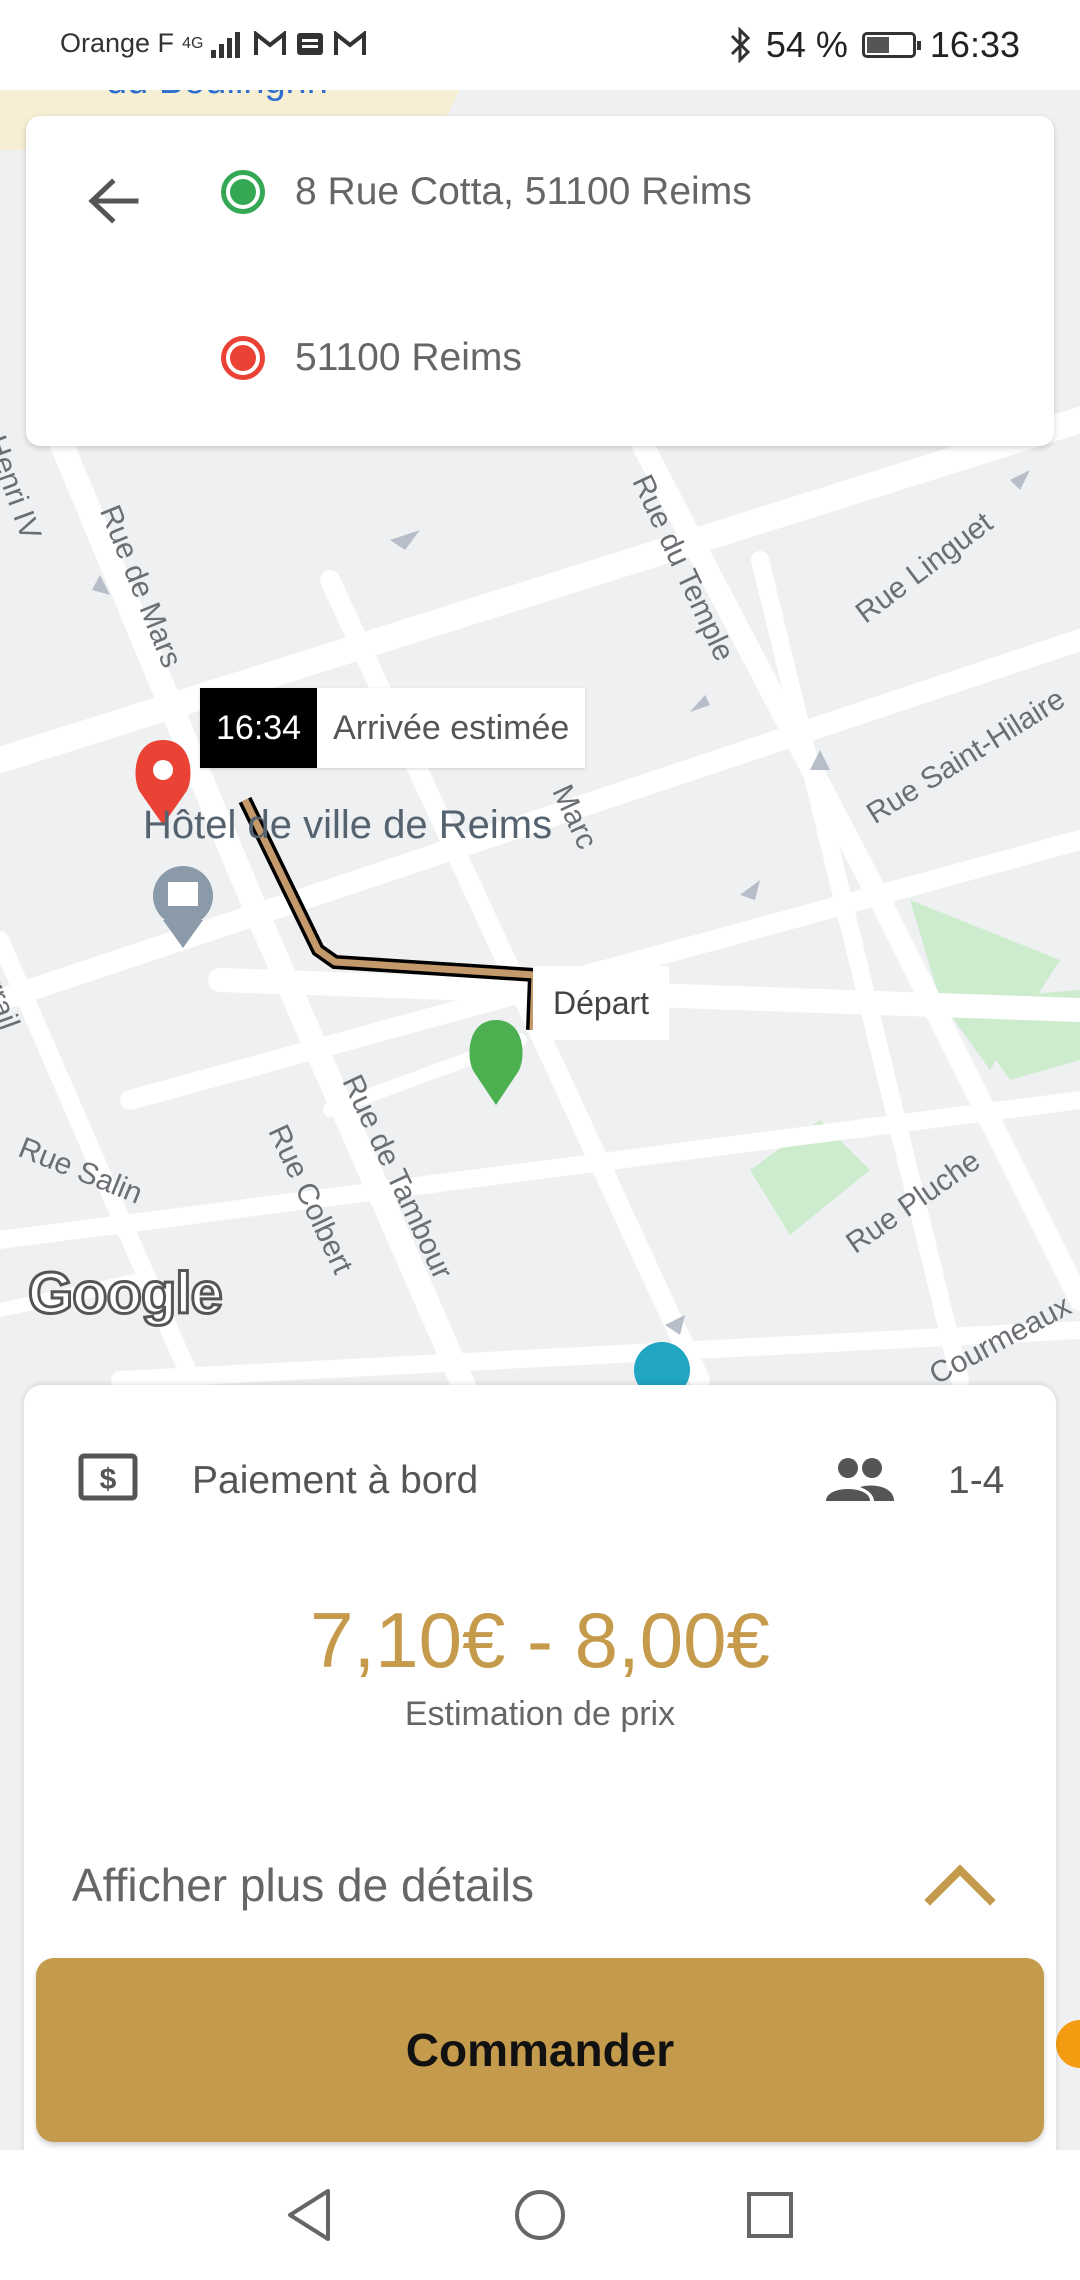  Describe the element at coordinates (226, 44) in the screenshot. I see `signal-icon` at that location.